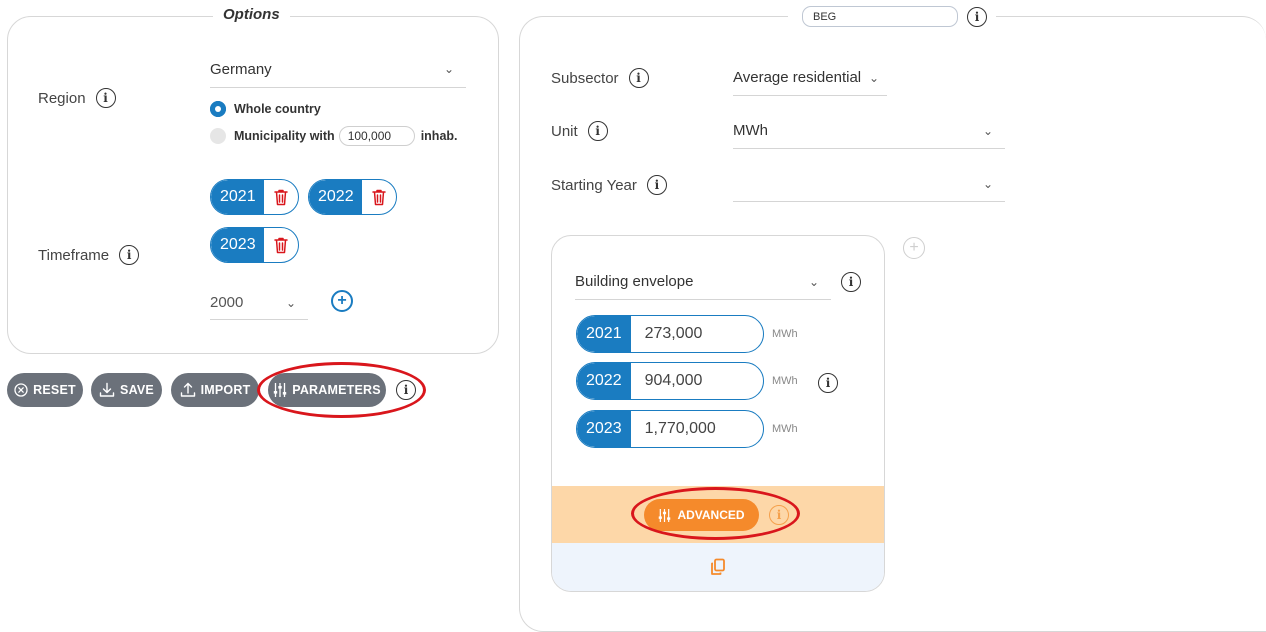 Image resolution: width=1266 pixels, height=632 pixels. What do you see at coordinates (237, 245) in the screenshot?
I see `year-chip-label: 2023` at bounding box center [237, 245].